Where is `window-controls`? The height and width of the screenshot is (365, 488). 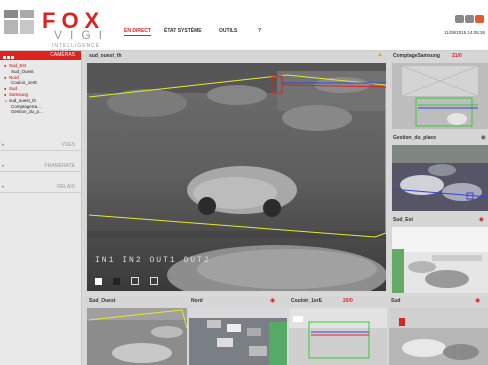
window-controls is located at coordinates (469, 19).